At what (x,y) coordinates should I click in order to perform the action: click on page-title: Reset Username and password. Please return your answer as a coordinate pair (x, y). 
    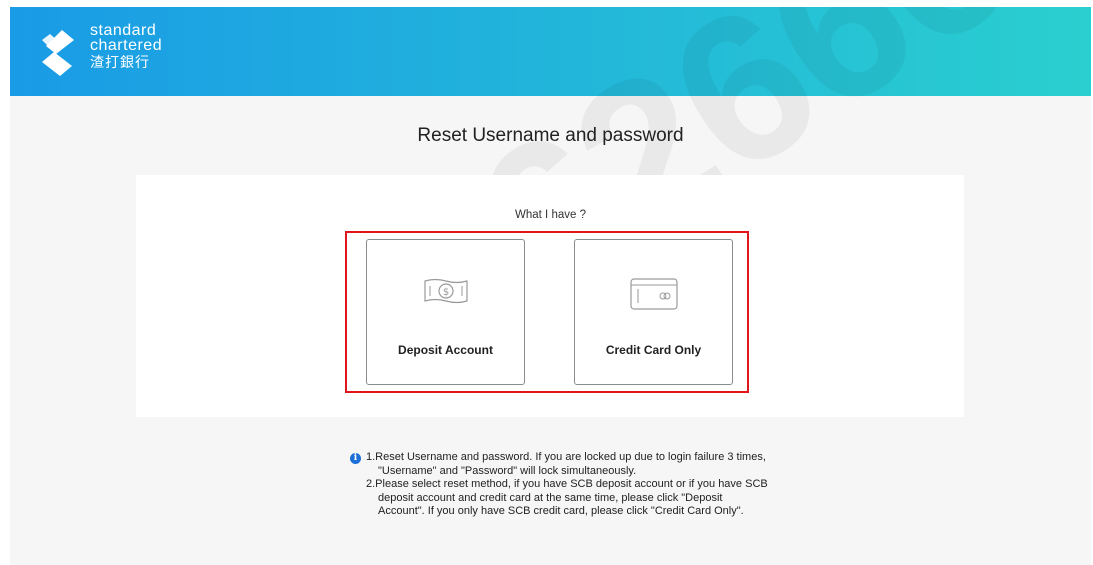
    Looking at the image, I should click on (550, 135).